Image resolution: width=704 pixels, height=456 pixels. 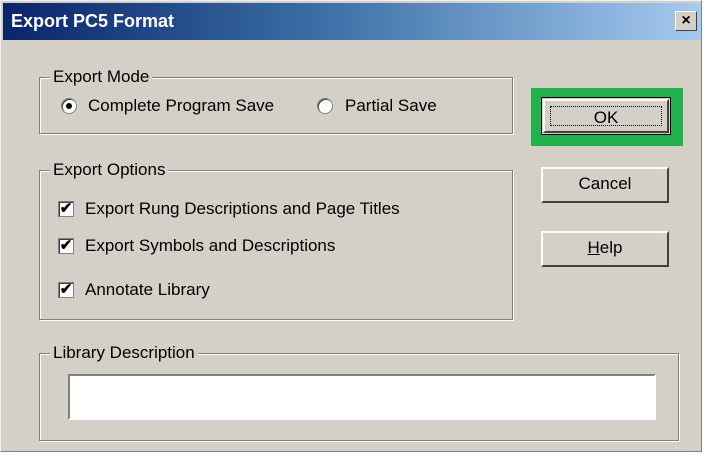 What do you see at coordinates (124, 353) in the screenshot?
I see `library-description-legend: Library Description` at bounding box center [124, 353].